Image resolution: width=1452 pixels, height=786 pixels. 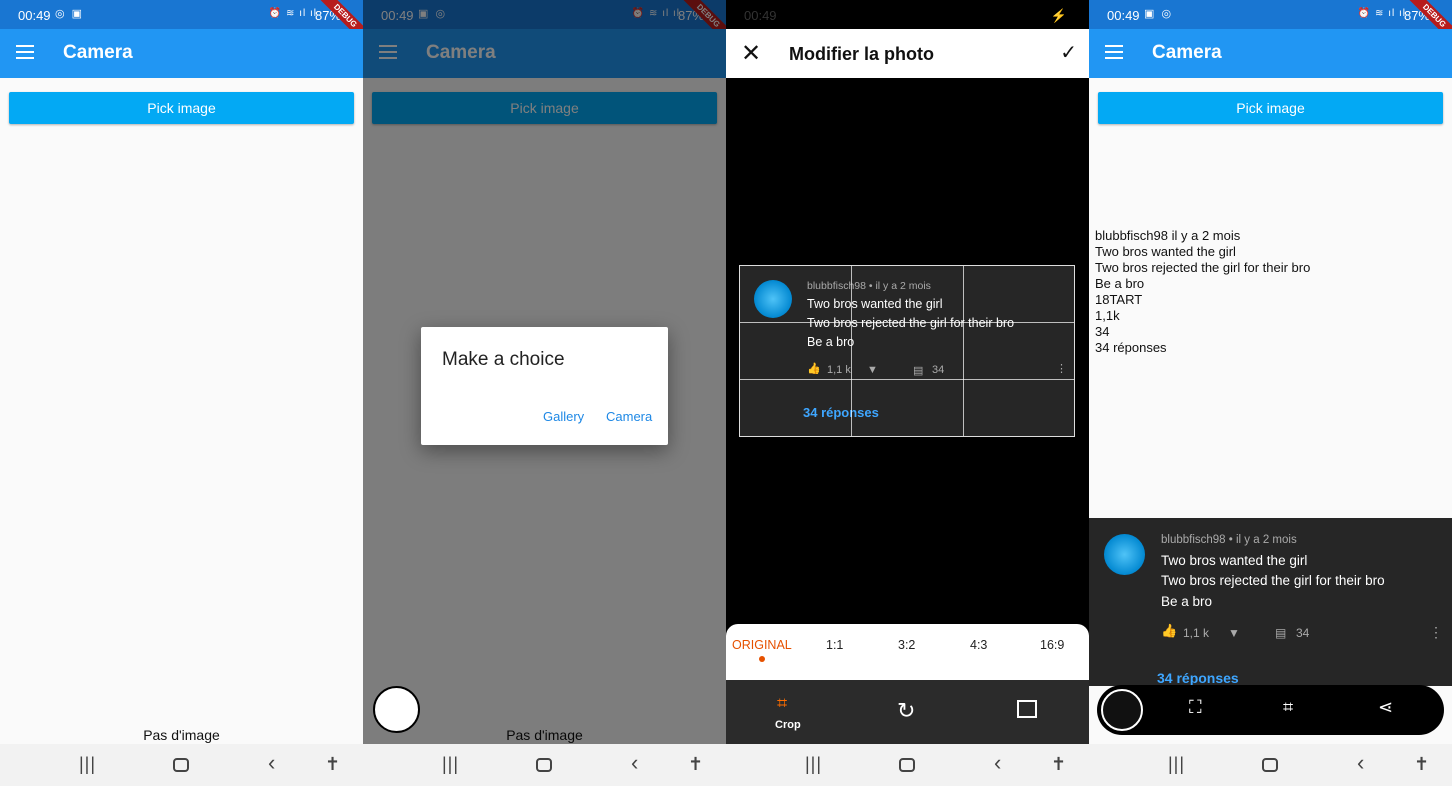 What do you see at coordinates (1058, 15) in the screenshot?
I see `charging-icon: ⚡` at bounding box center [1058, 15].